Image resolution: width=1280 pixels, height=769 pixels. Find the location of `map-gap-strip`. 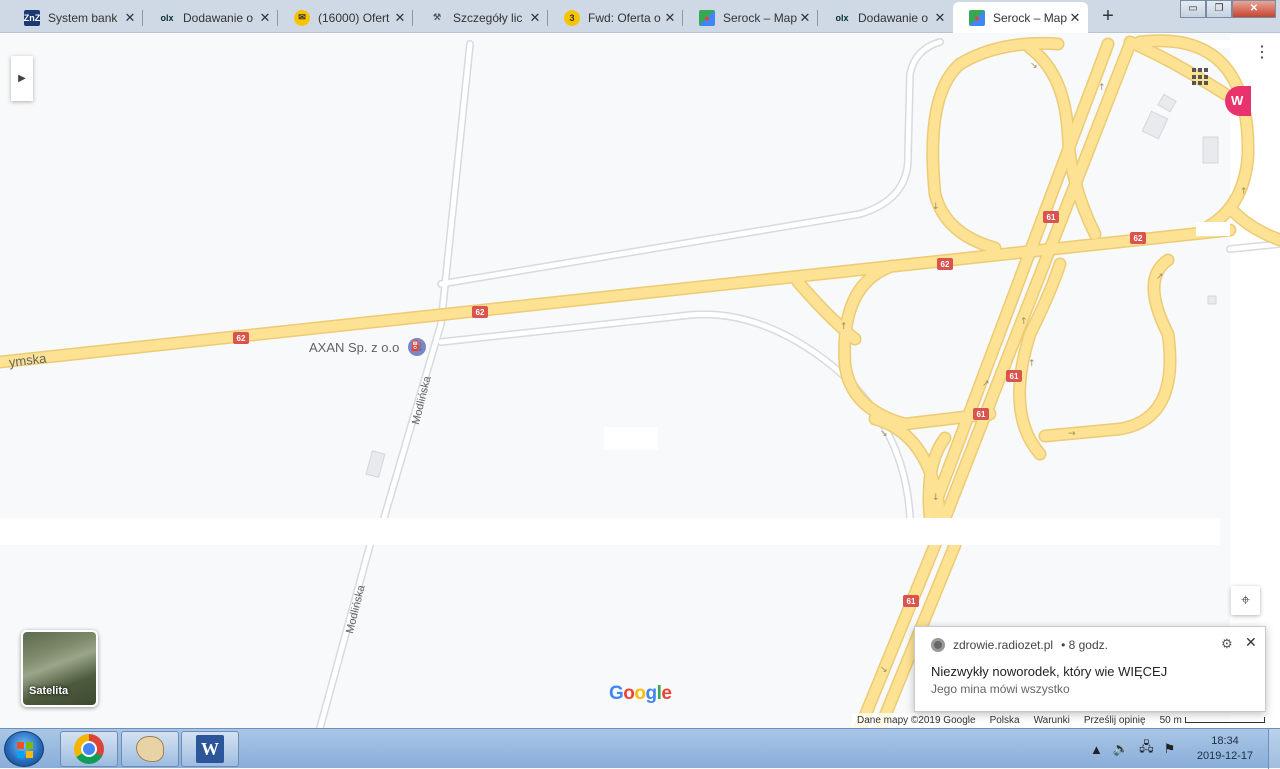

map-gap-strip is located at coordinates (610, 531).